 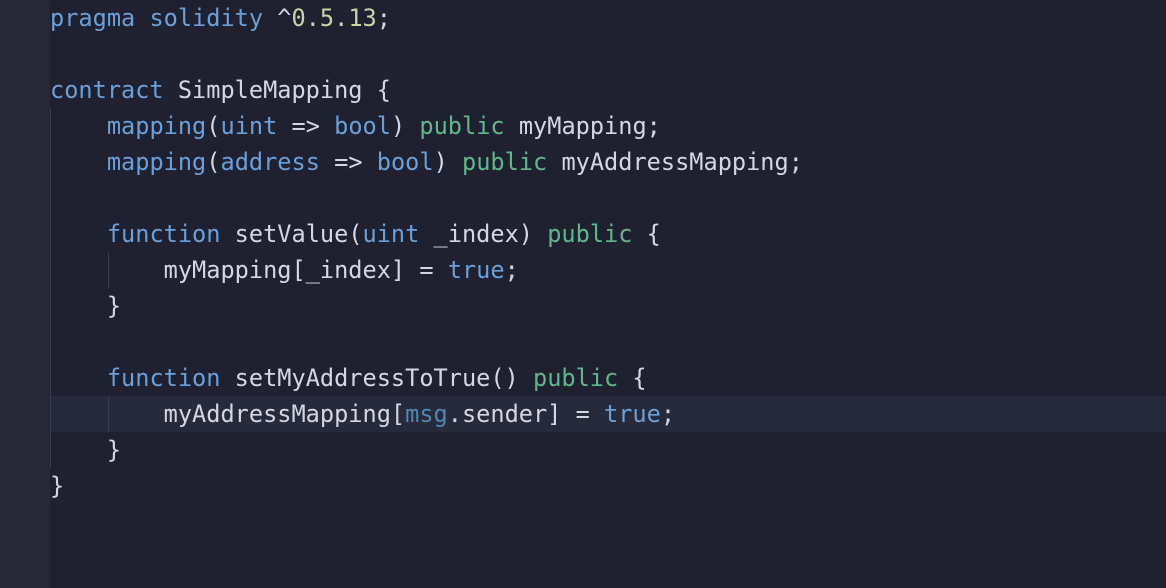 What do you see at coordinates (249, 270) in the screenshot?
I see `code-token: myMapping[_index] =` at bounding box center [249, 270].